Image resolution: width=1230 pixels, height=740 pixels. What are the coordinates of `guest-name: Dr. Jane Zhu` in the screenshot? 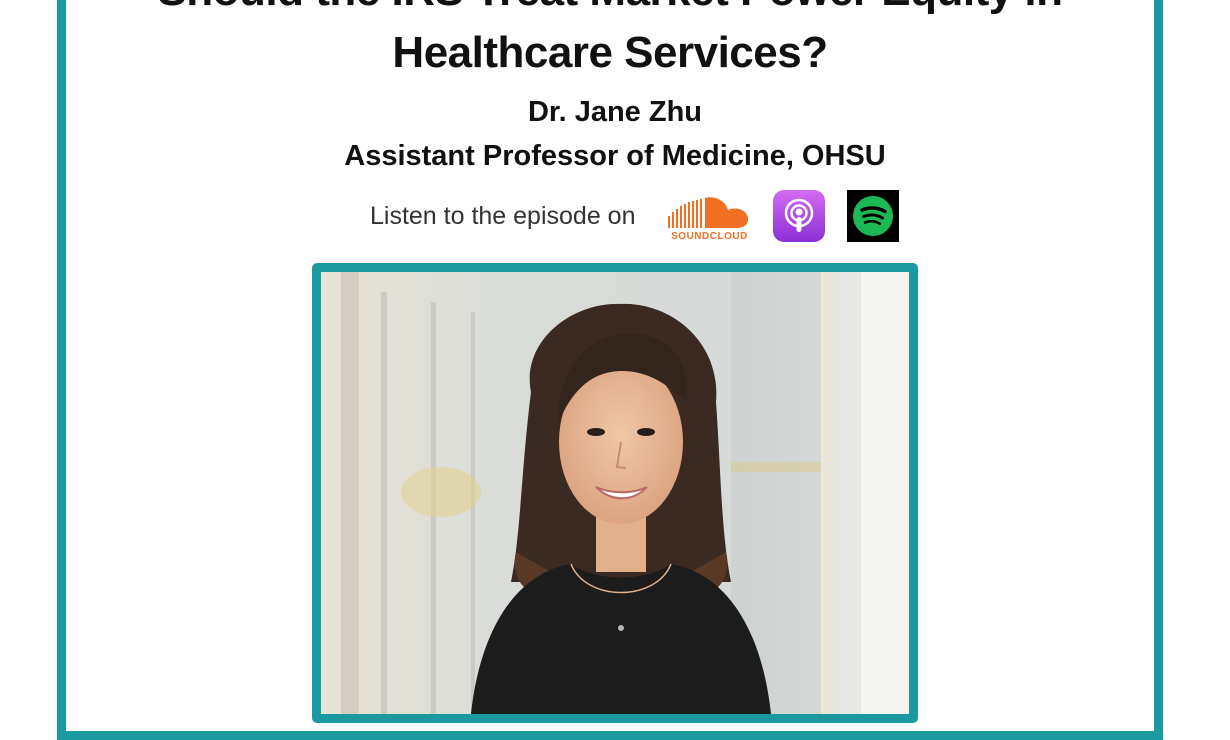 It's located at (615, 112).